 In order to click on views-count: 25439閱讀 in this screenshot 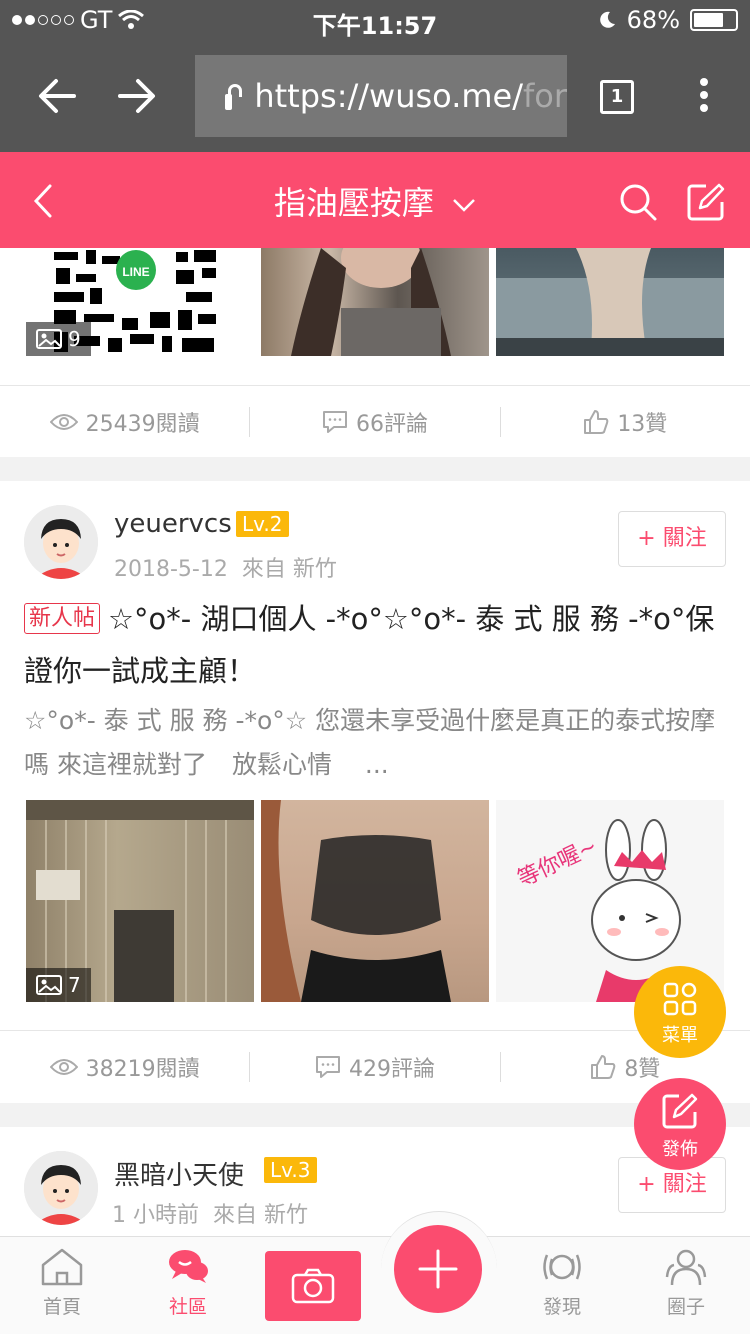, I will do `click(142, 424)`.